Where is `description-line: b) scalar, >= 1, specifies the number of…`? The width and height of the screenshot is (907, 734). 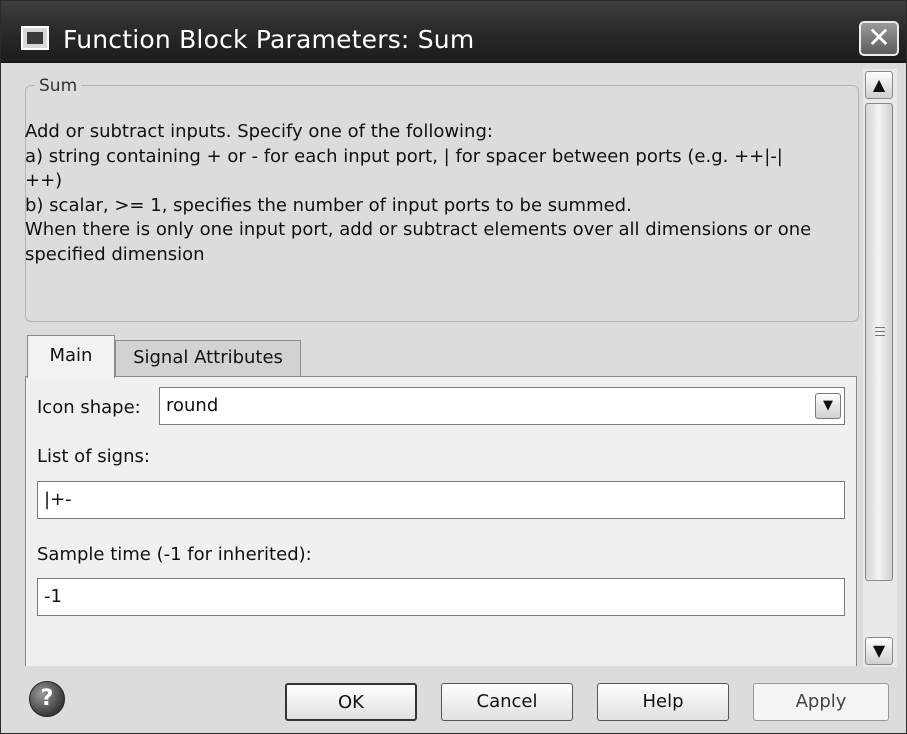
description-line: b) scalar, >= 1, specifies the number of… is located at coordinates (328, 205).